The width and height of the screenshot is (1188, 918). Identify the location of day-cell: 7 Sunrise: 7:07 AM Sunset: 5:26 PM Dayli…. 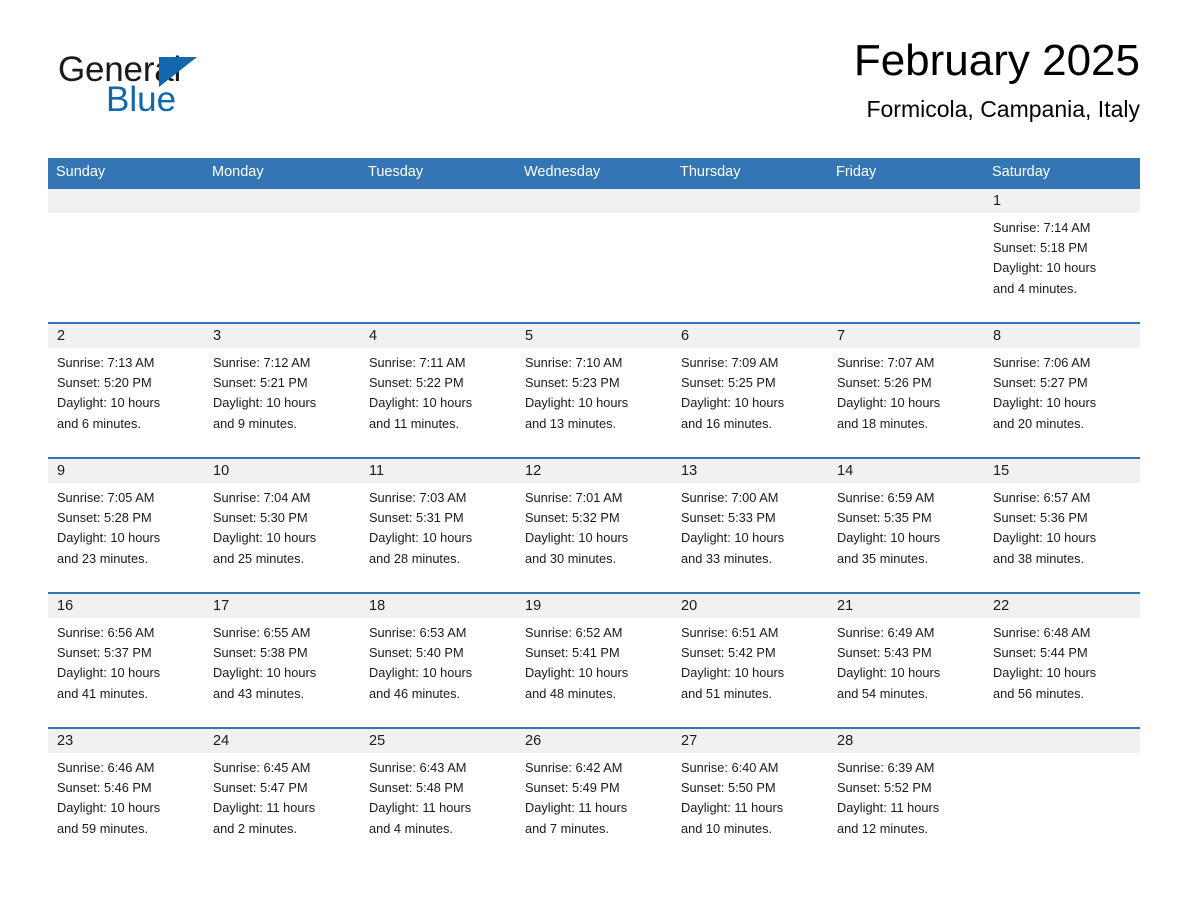
(906, 390).